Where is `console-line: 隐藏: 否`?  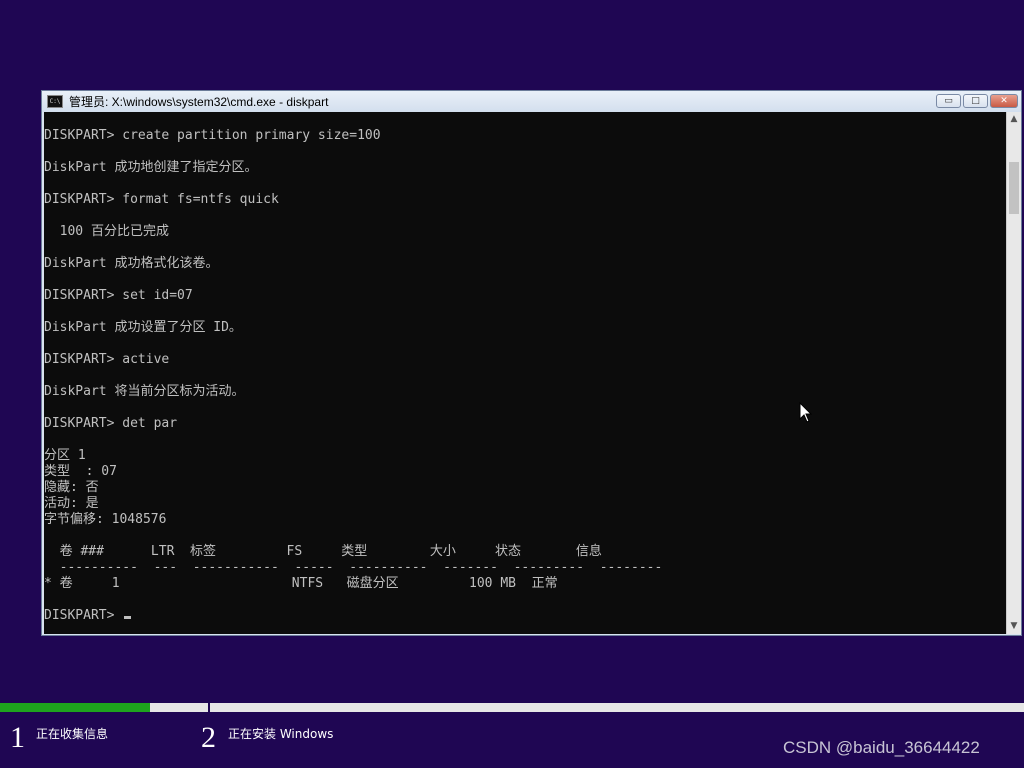 console-line: 隐藏: 否 is located at coordinates (71, 487).